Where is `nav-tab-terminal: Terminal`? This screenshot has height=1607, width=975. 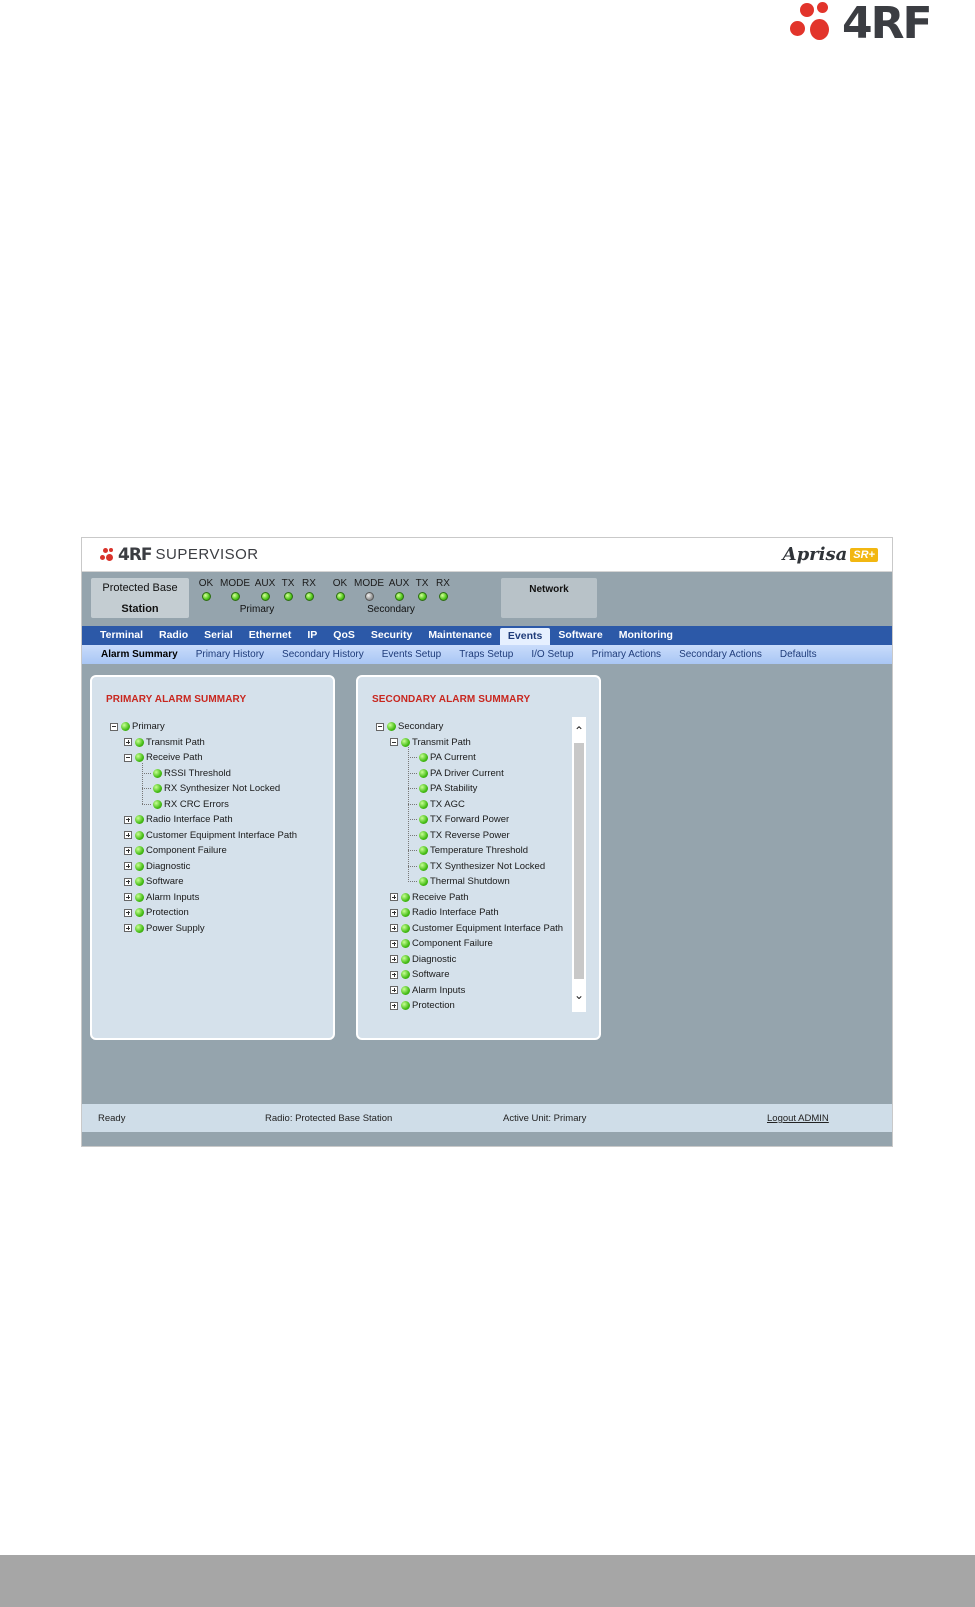
nav-tab-terminal: Terminal is located at coordinates (121, 635).